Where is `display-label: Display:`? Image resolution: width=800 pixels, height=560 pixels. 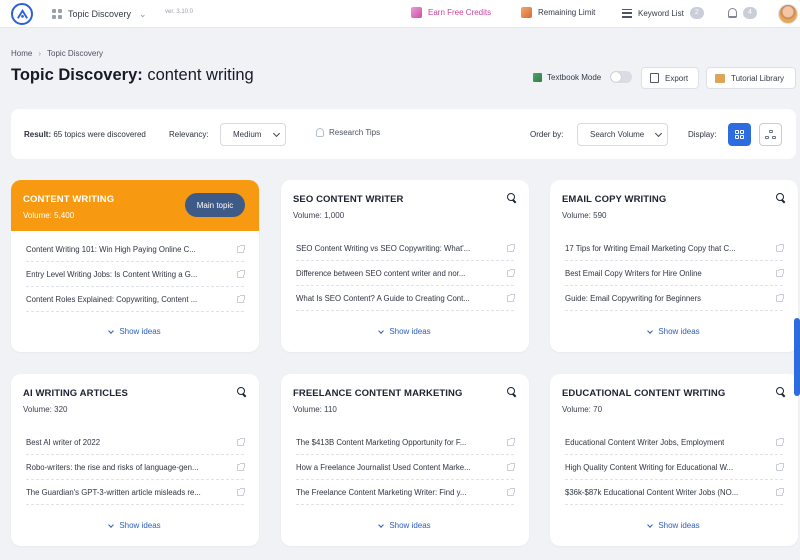
display-label: Display: is located at coordinates (702, 134).